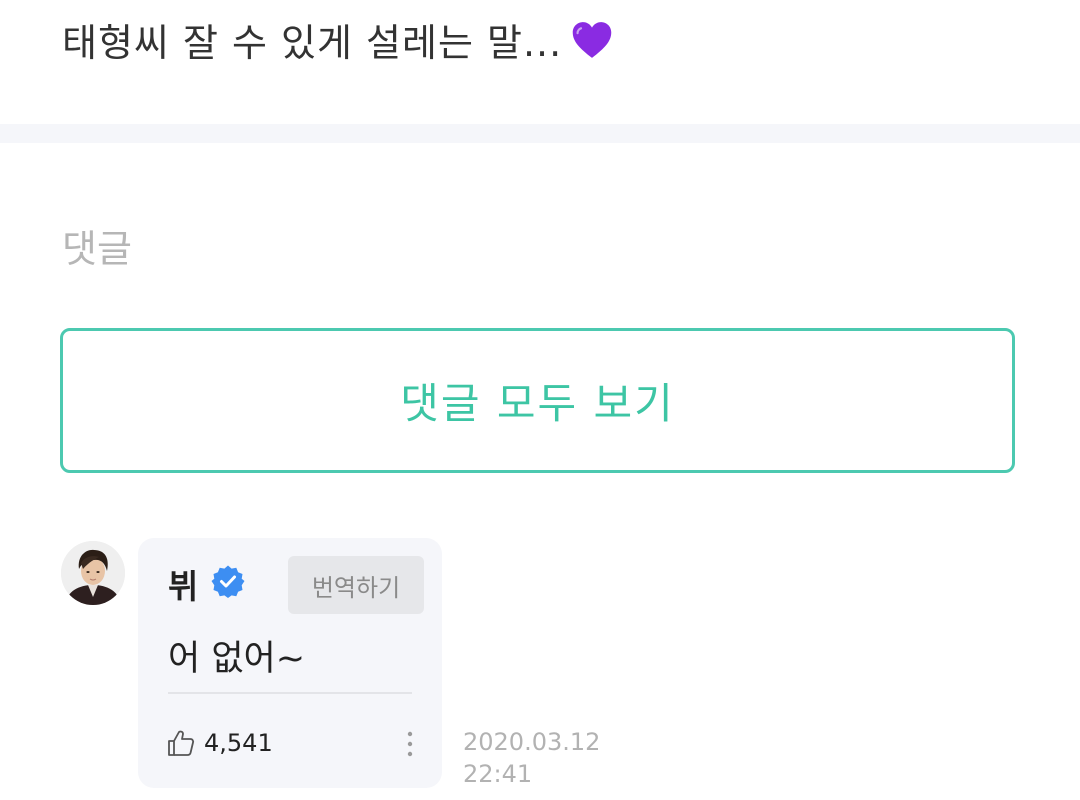 The width and height of the screenshot is (1080, 800). I want to click on more-vertical-icon, so click(410, 744).